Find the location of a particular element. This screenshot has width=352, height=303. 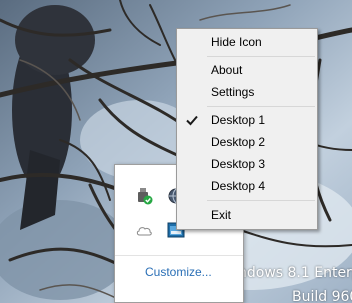

os-watermark-edition: ndows 8.1 Enterprise is located at coordinates (295, 273).